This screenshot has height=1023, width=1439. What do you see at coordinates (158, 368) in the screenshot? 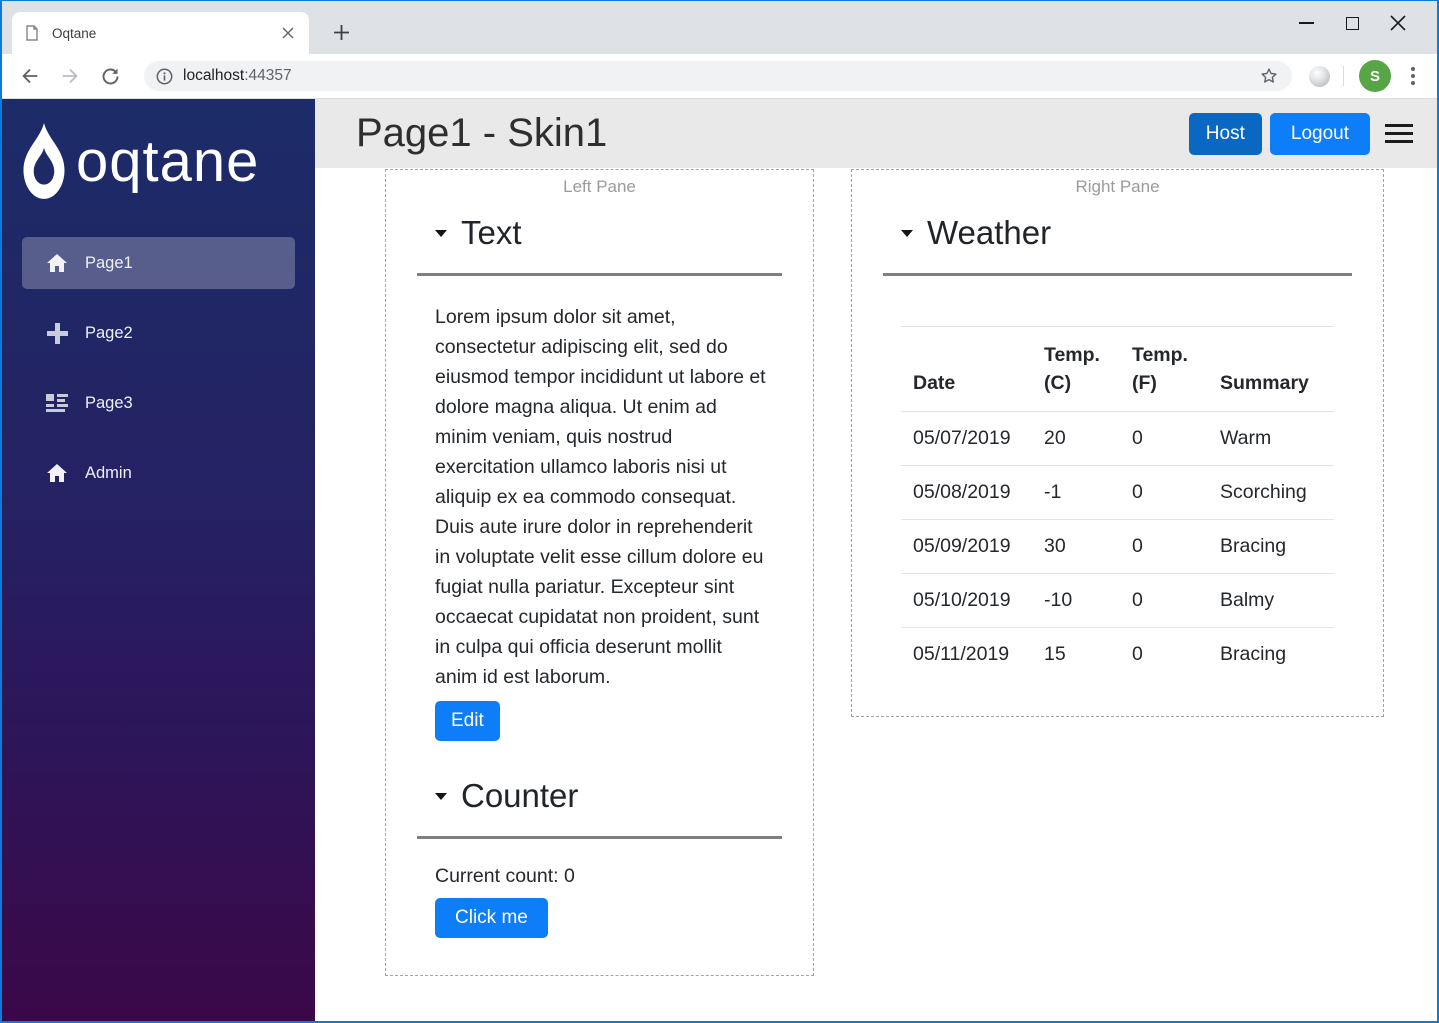
I see `sidebar-nav: Page1 Page2 Page3 Admin` at bounding box center [158, 368].